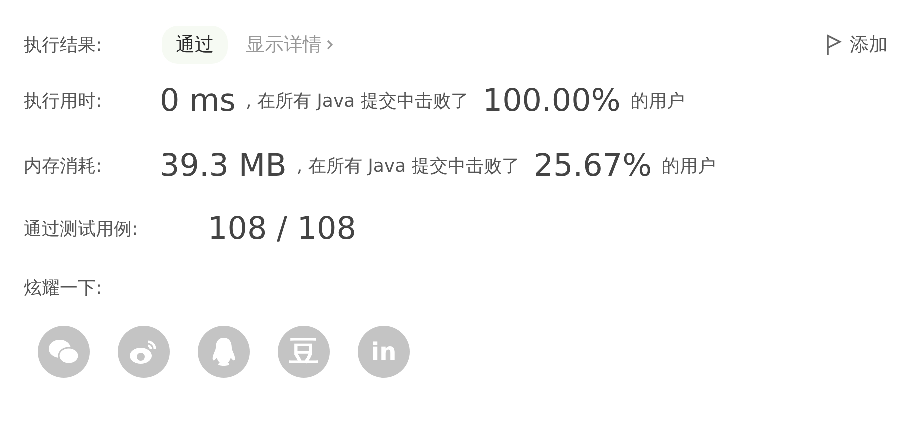 Image resolution: width=912 pixels, height=428 pixels. I want to click on result-label: 执行结果:, so click(64, 45).